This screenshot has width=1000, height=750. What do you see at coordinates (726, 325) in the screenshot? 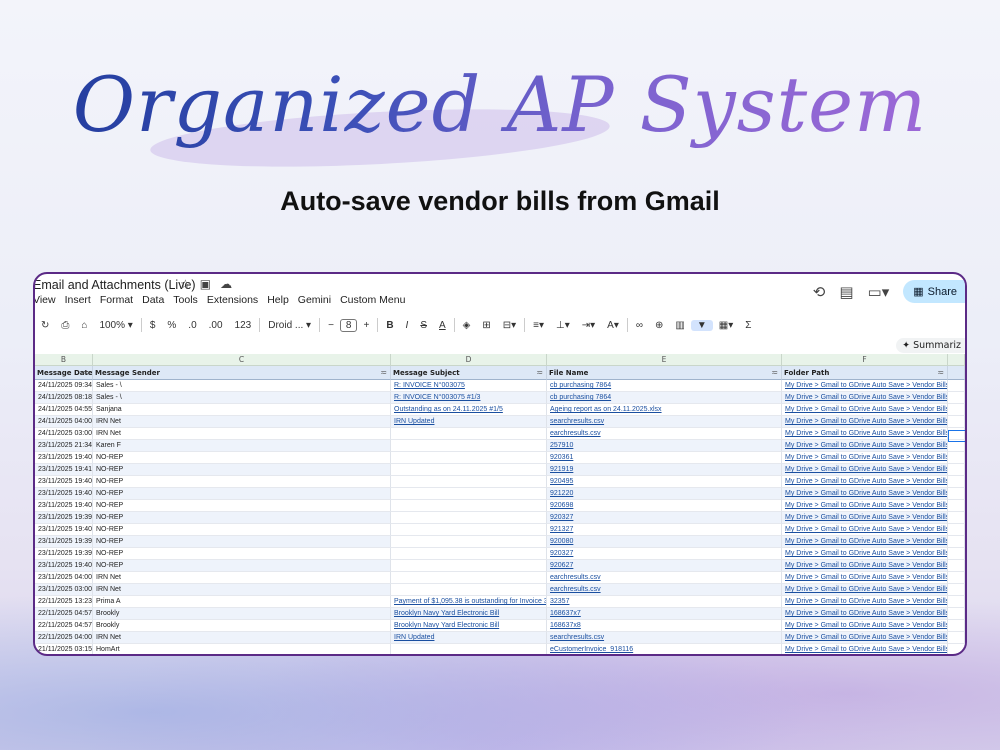
I see `filter-views-icon: ▦▾` at bounding box center [726, 325].